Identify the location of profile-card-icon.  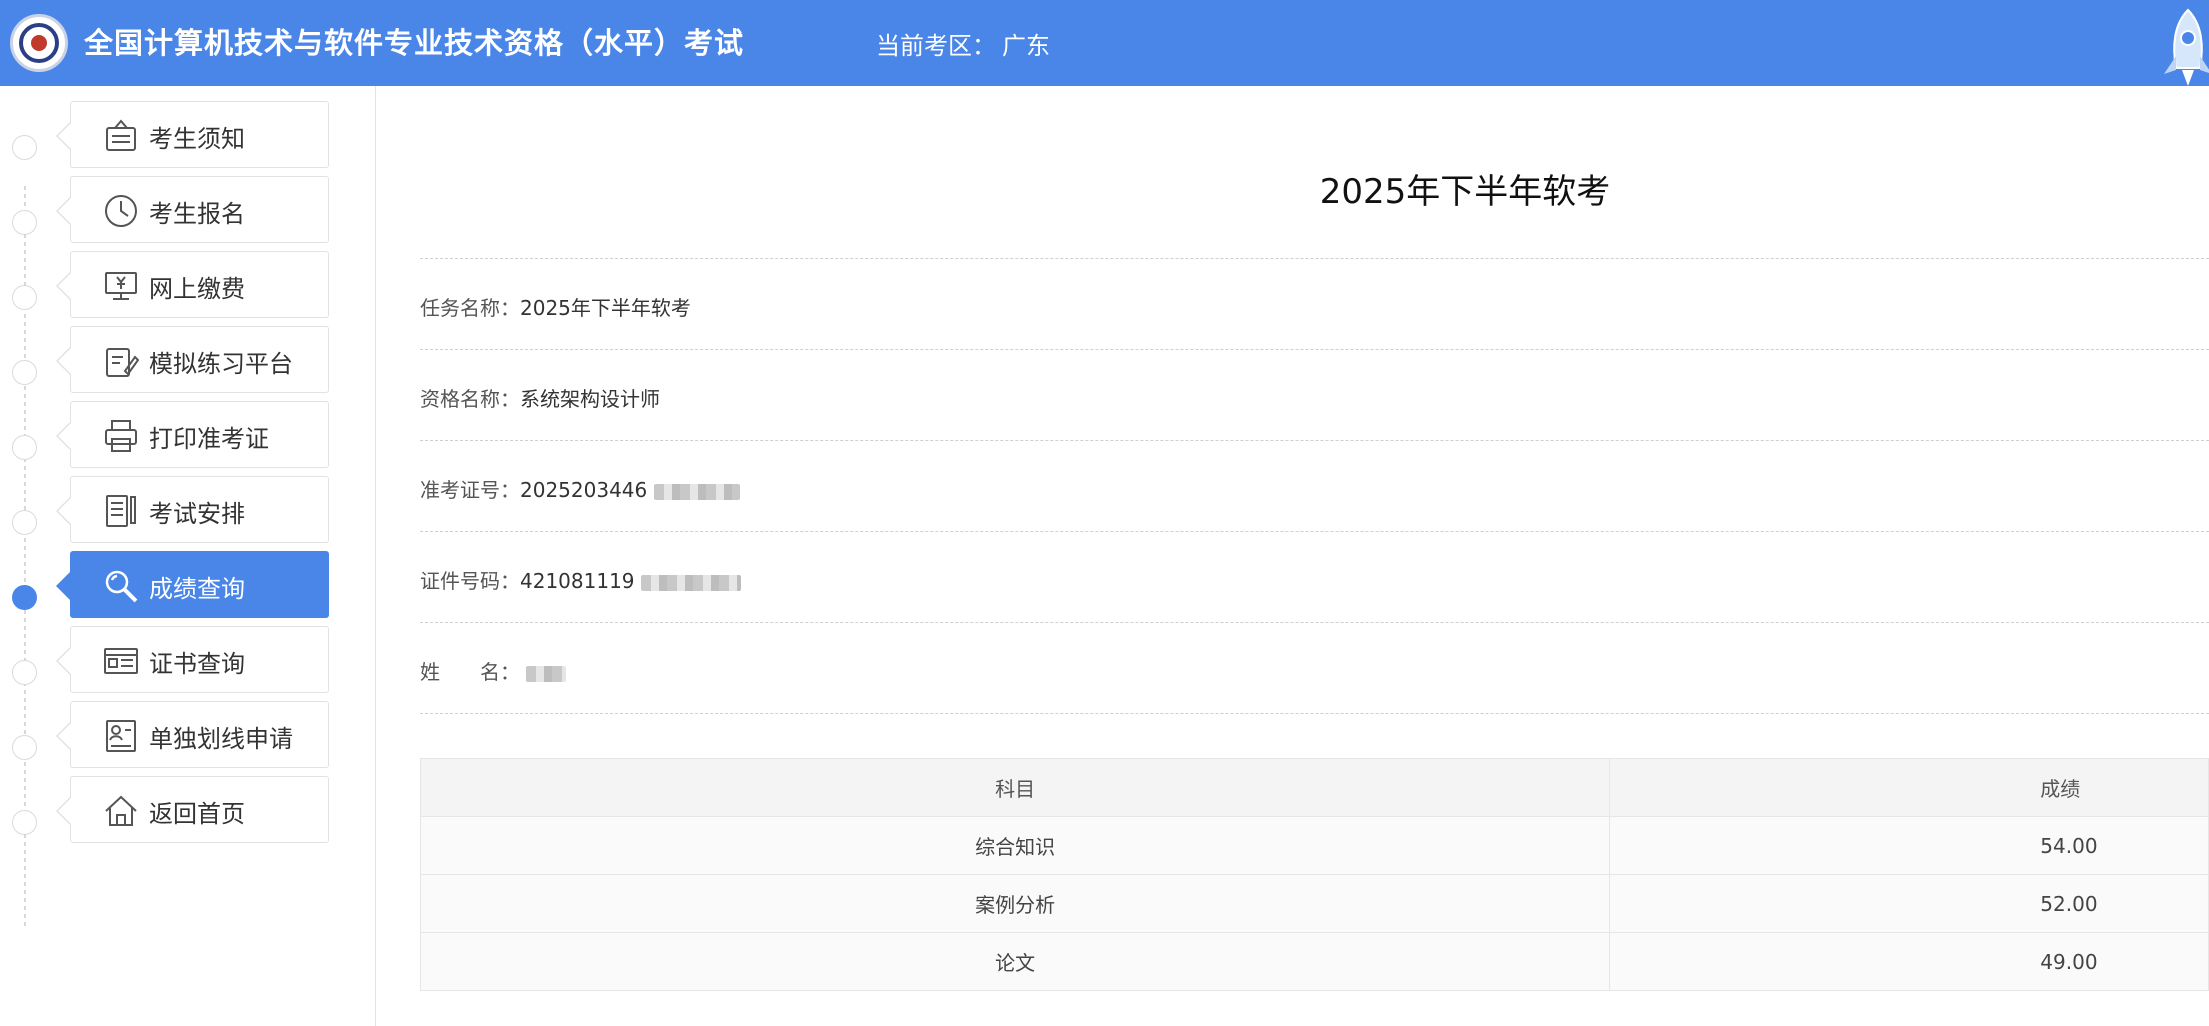
(121, 736).